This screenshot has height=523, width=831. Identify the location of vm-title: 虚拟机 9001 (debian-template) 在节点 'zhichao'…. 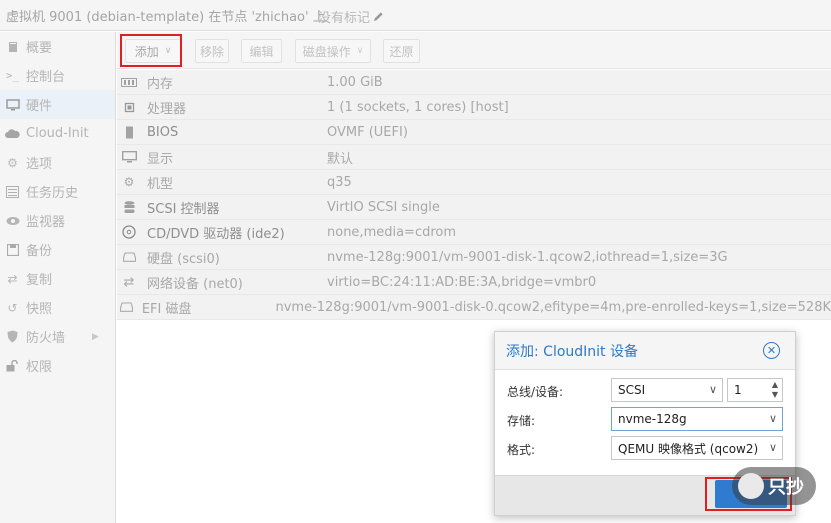
(166, 17).